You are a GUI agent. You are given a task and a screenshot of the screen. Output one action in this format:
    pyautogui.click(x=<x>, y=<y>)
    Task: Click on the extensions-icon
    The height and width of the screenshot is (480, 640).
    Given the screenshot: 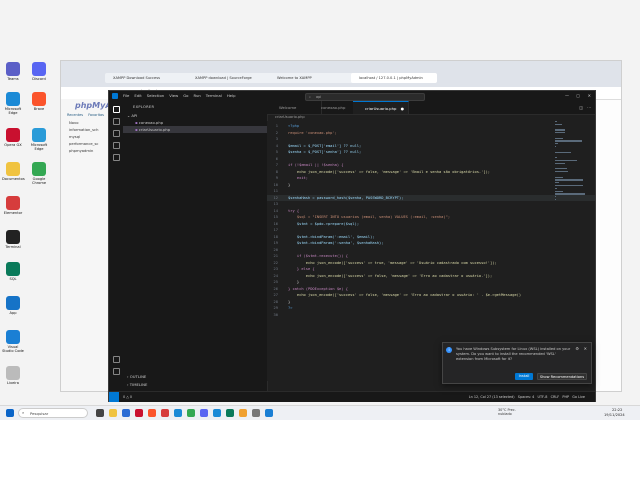 What is the action you would take?
    pyautogui.click(x=116, y=157)
    